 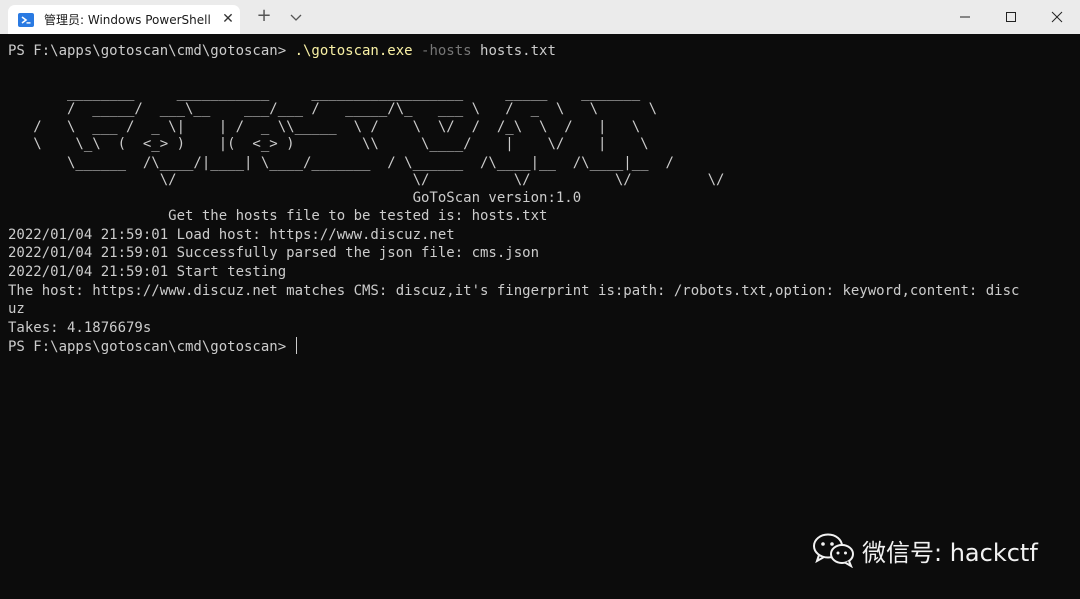 What do you see at coordinates (16, 309) in the screenshot?
I see `output-line: uz` at bounding box center [16, 309].